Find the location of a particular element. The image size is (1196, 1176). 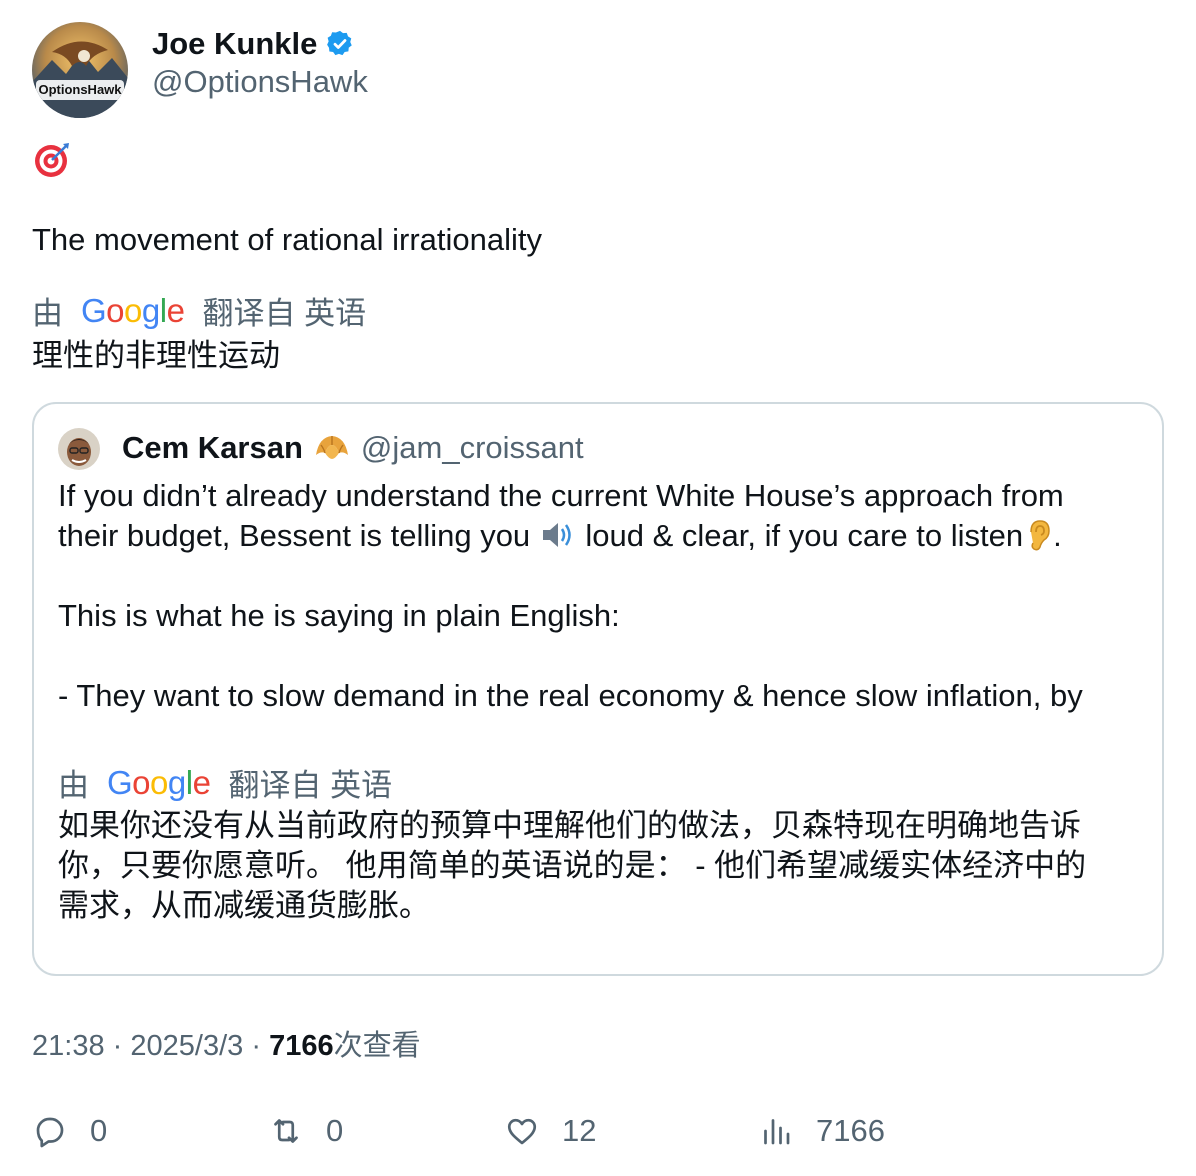

tweet-date: 2025/3/3 is located at coordinates (186, 1046).